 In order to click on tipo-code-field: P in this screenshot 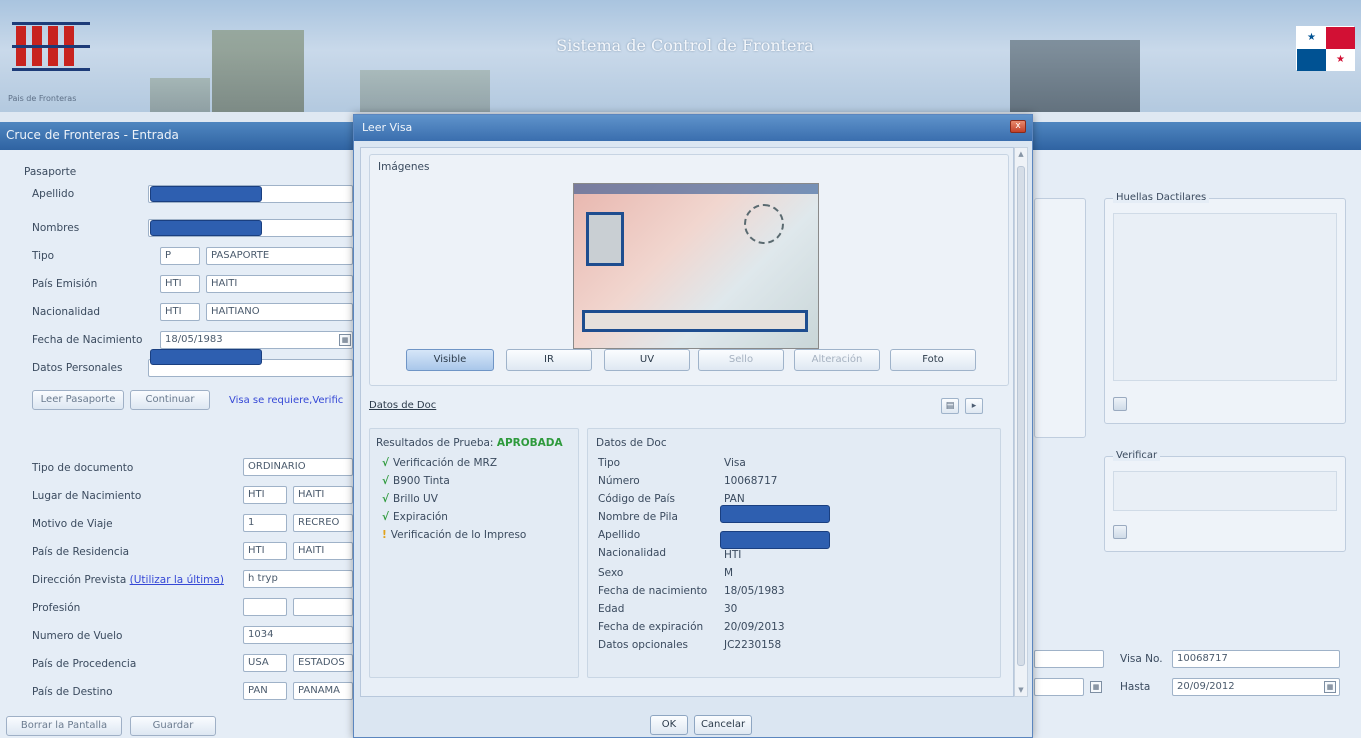, I will do `click(180, 256)`.